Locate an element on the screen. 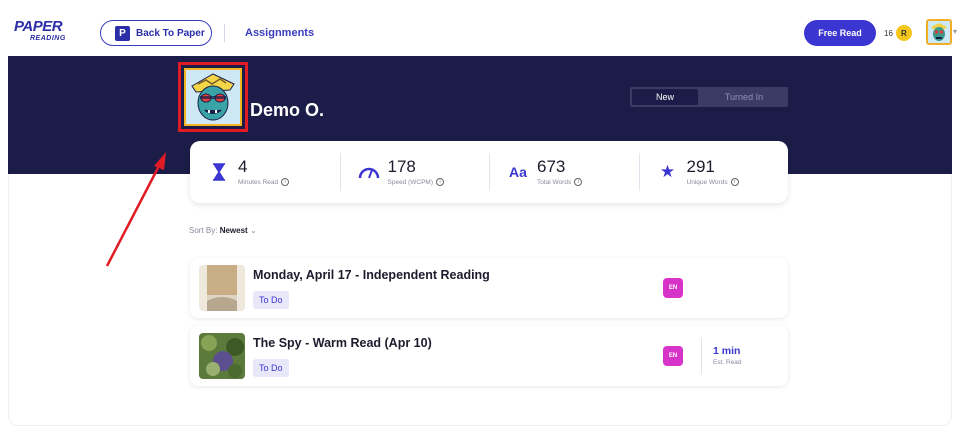 Image resolution: width=960 pixels, height=426 pixels. total-words-value: 673 is located at coordinates (551, 166).